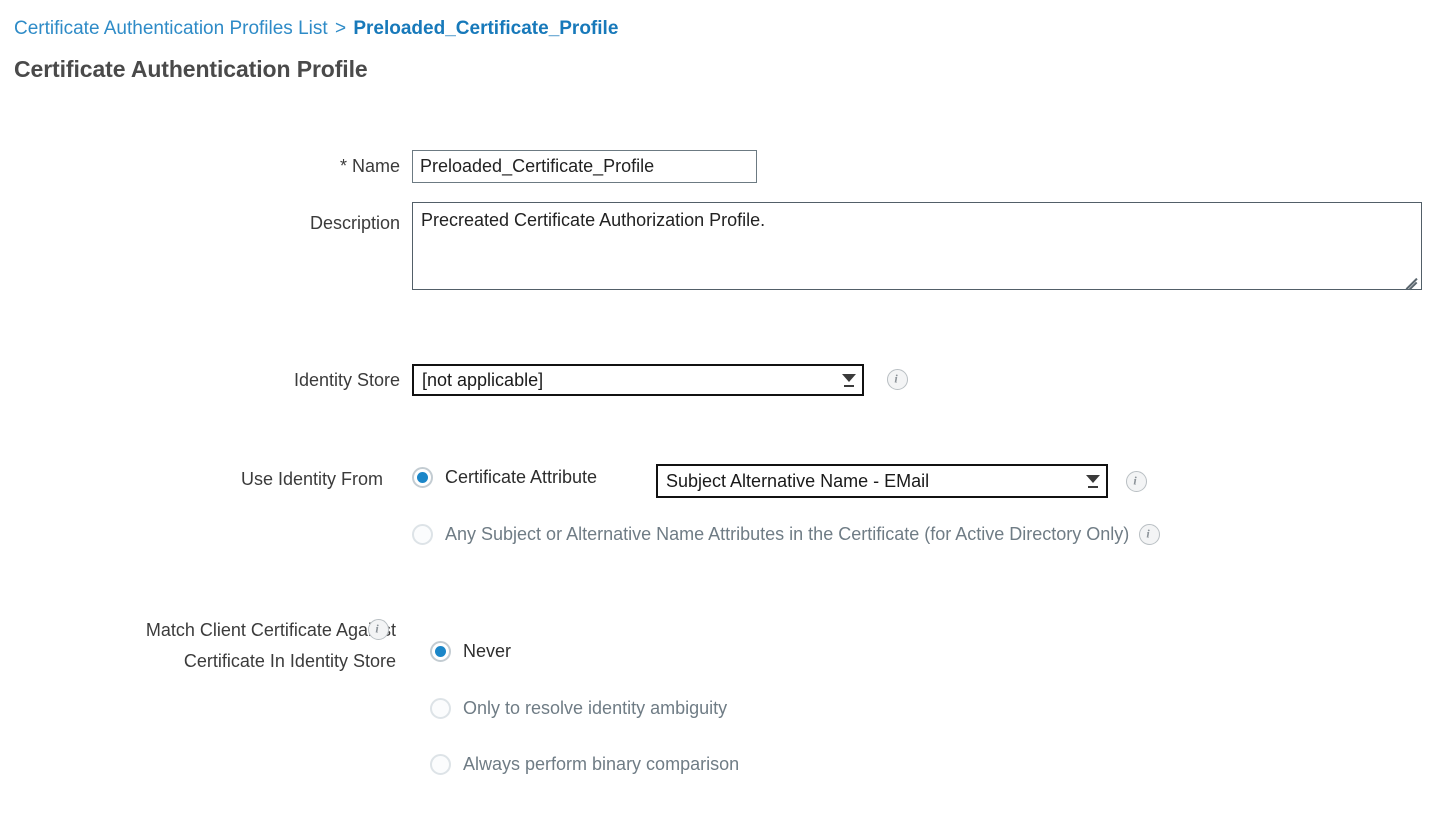 This screenshot has width=1452, height=816. I want to click on description-label: Description, so click(354, 223).